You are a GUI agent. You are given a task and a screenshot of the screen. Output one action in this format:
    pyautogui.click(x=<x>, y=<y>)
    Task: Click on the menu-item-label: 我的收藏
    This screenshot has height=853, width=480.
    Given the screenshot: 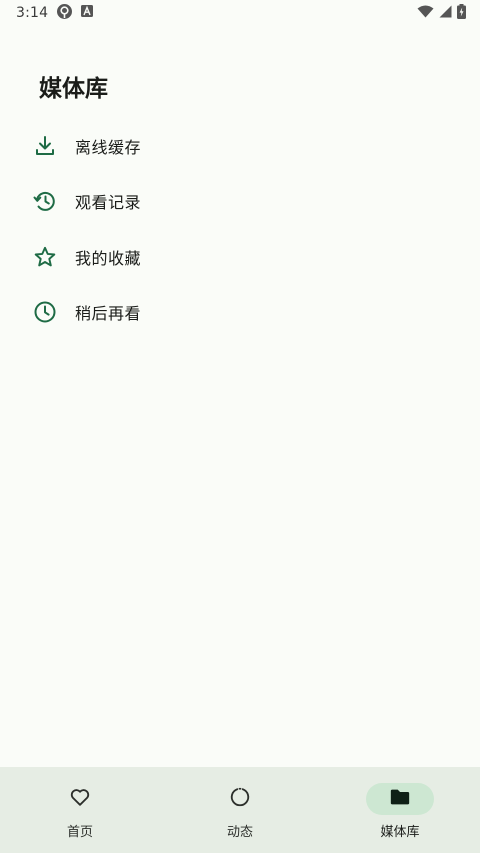 What is the action you would take?
    pyautogui.click(x=108, y=258)
    